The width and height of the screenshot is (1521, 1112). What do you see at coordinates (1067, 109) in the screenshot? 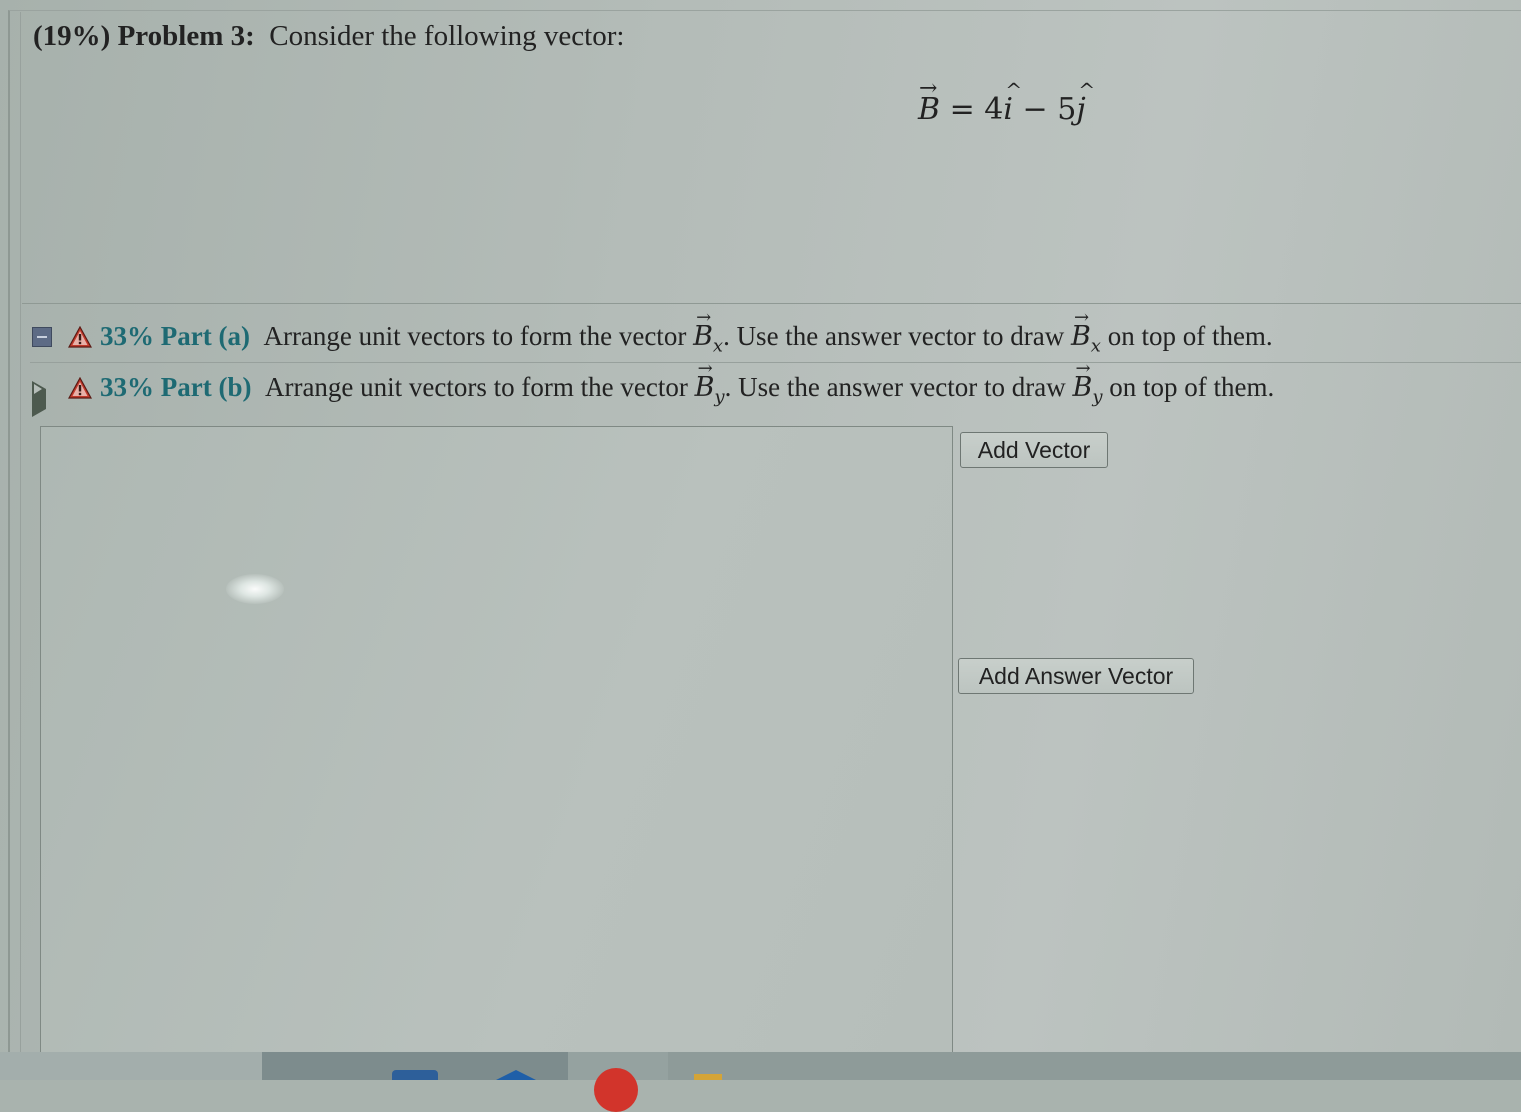
I see `y-coefficient: 5` at bounding box center [1067, 109].